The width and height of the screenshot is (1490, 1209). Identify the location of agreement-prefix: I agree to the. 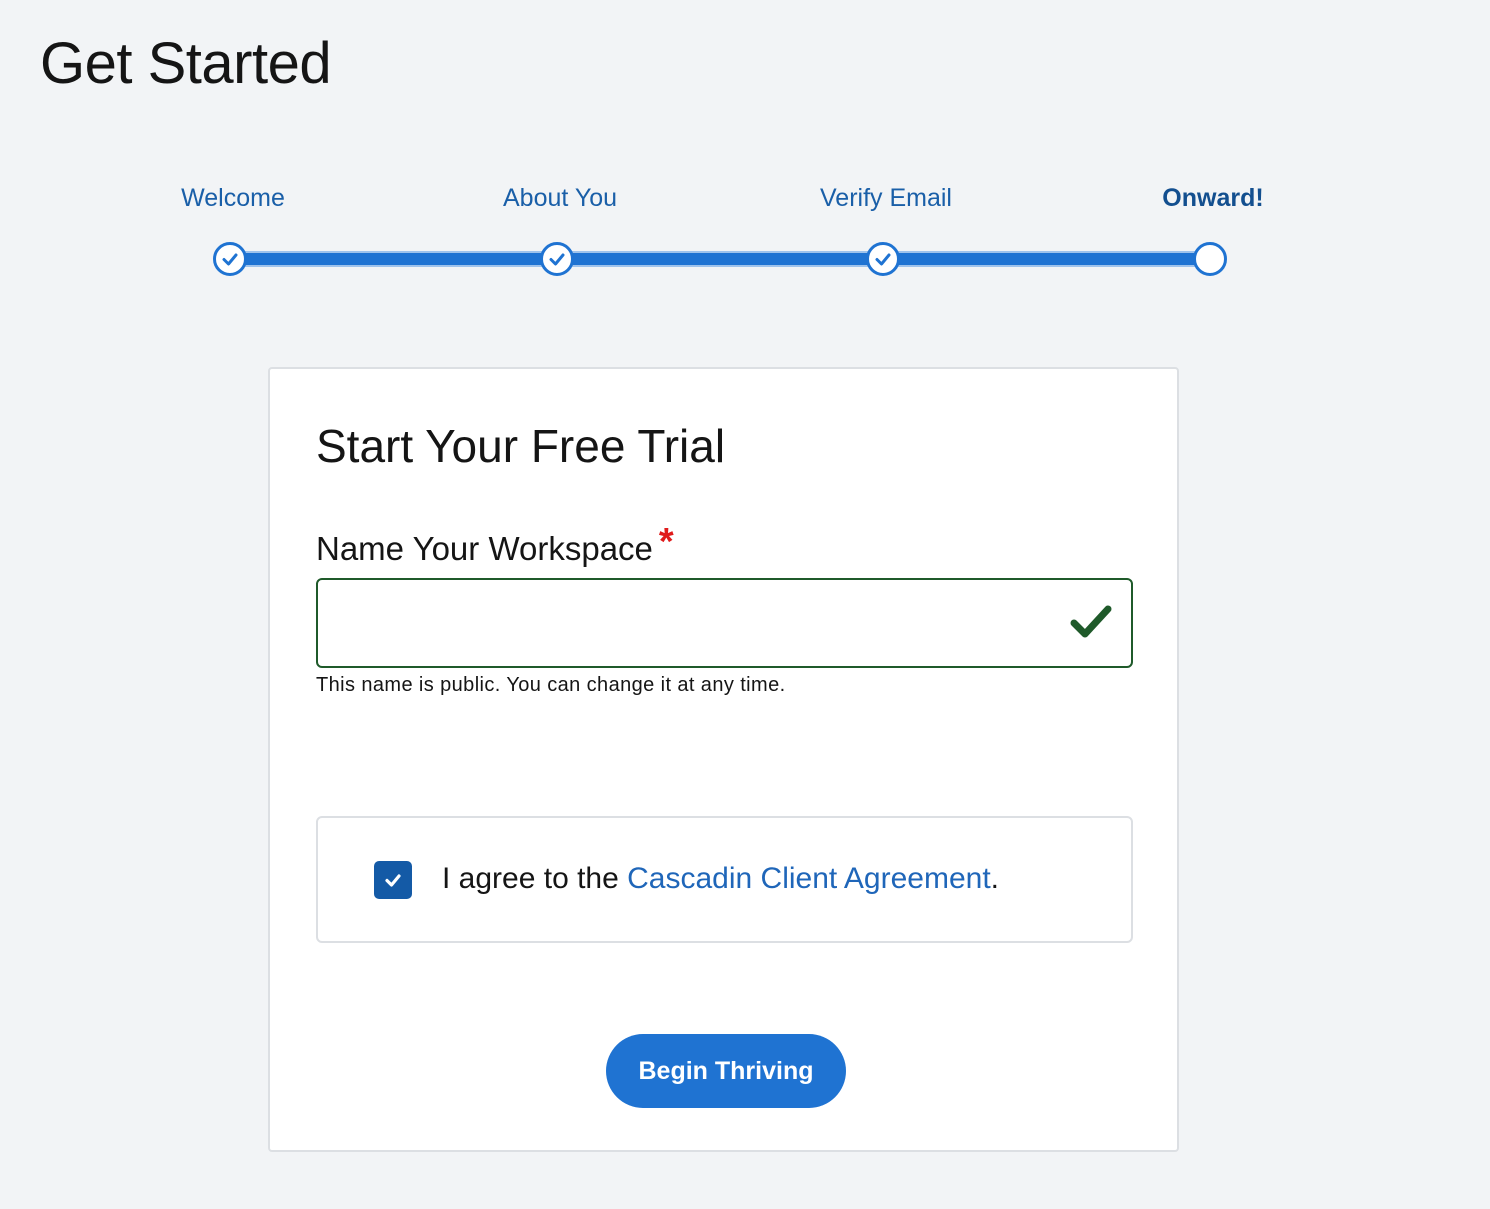
(535, 878).